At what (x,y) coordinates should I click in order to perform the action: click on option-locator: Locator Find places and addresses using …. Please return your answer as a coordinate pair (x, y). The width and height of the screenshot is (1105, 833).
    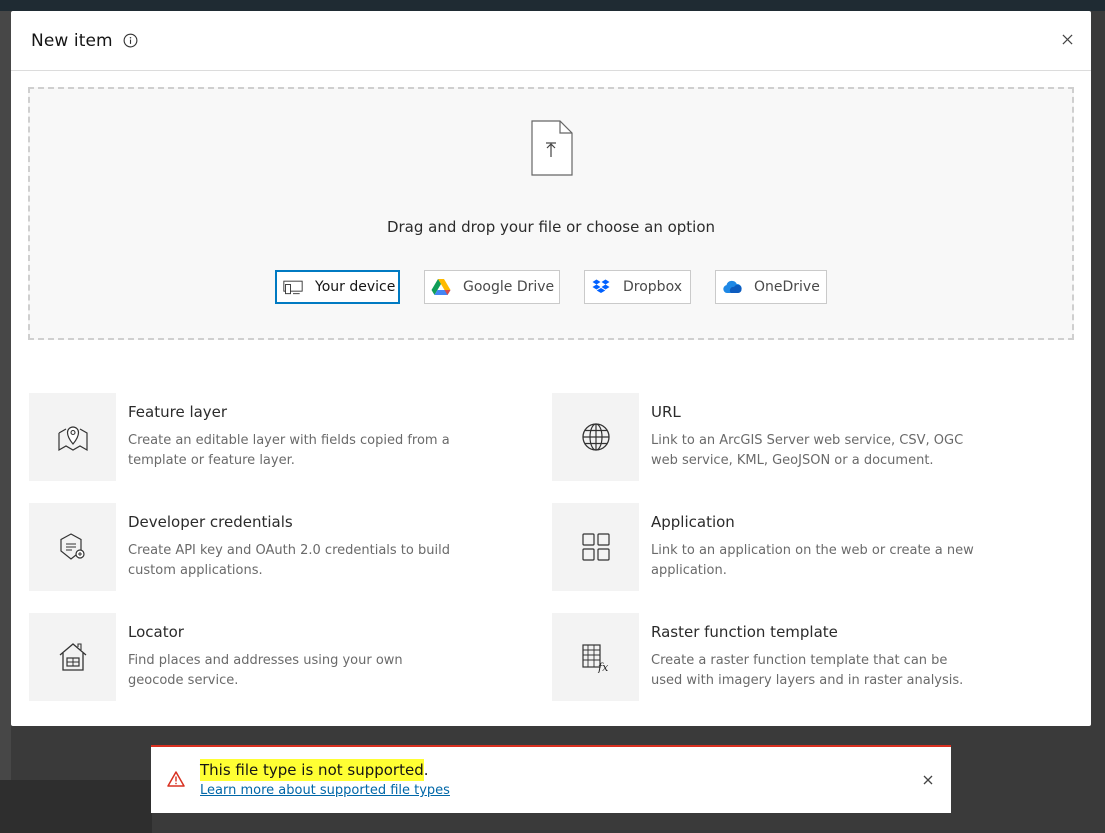
    Looking at the image, I should click on (279, 657).